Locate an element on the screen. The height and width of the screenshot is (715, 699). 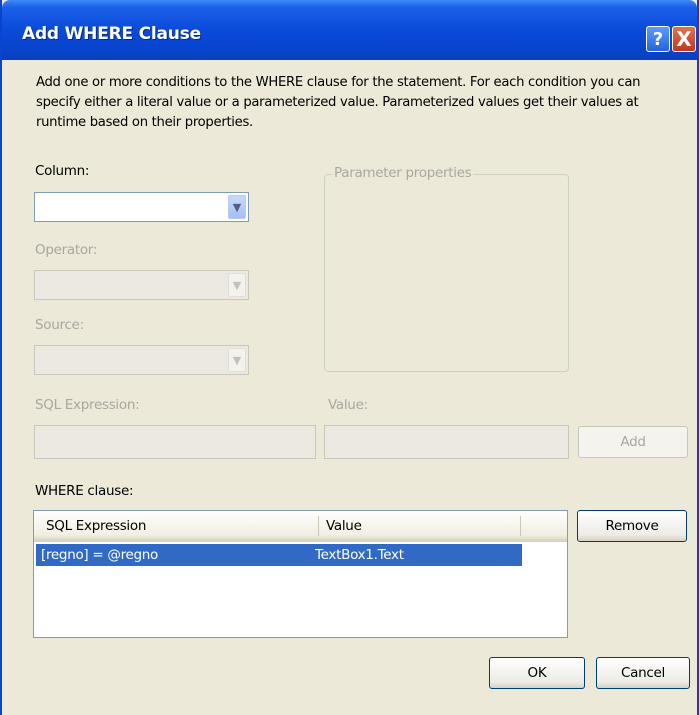
column-label: Column: is located at coordinates (62, 171).